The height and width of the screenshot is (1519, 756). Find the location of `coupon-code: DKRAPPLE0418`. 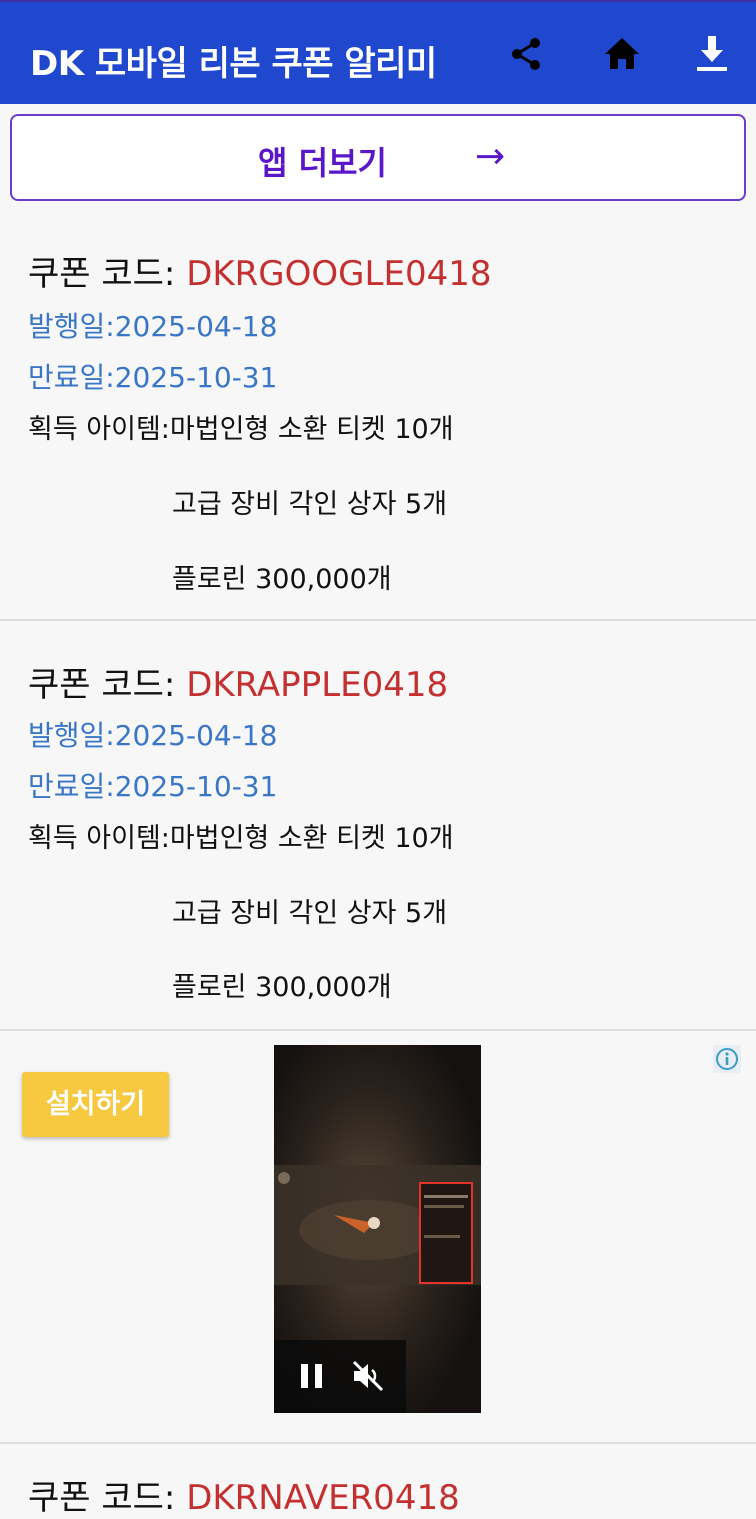

coupon-code: DKRAPPLE0418 is located at coordinates (317, 685).